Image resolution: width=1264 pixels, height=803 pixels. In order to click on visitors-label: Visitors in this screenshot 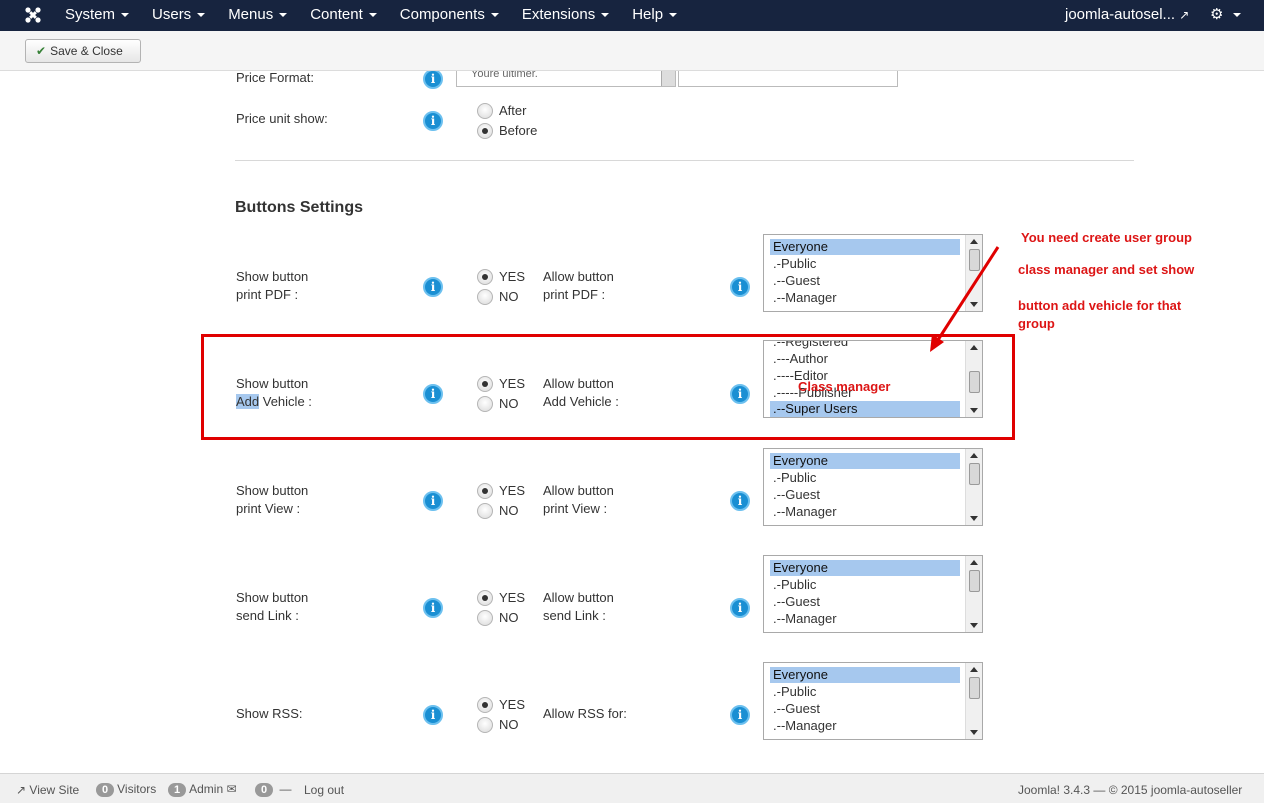, I will do `click(137, 789)`.